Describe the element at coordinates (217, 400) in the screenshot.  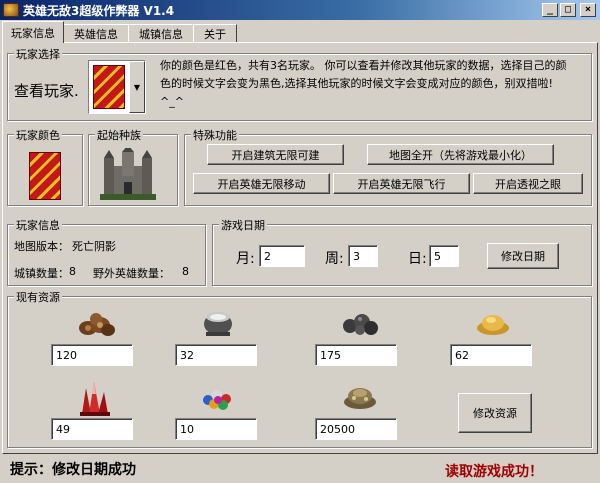
I see `gems-icon` at that location.